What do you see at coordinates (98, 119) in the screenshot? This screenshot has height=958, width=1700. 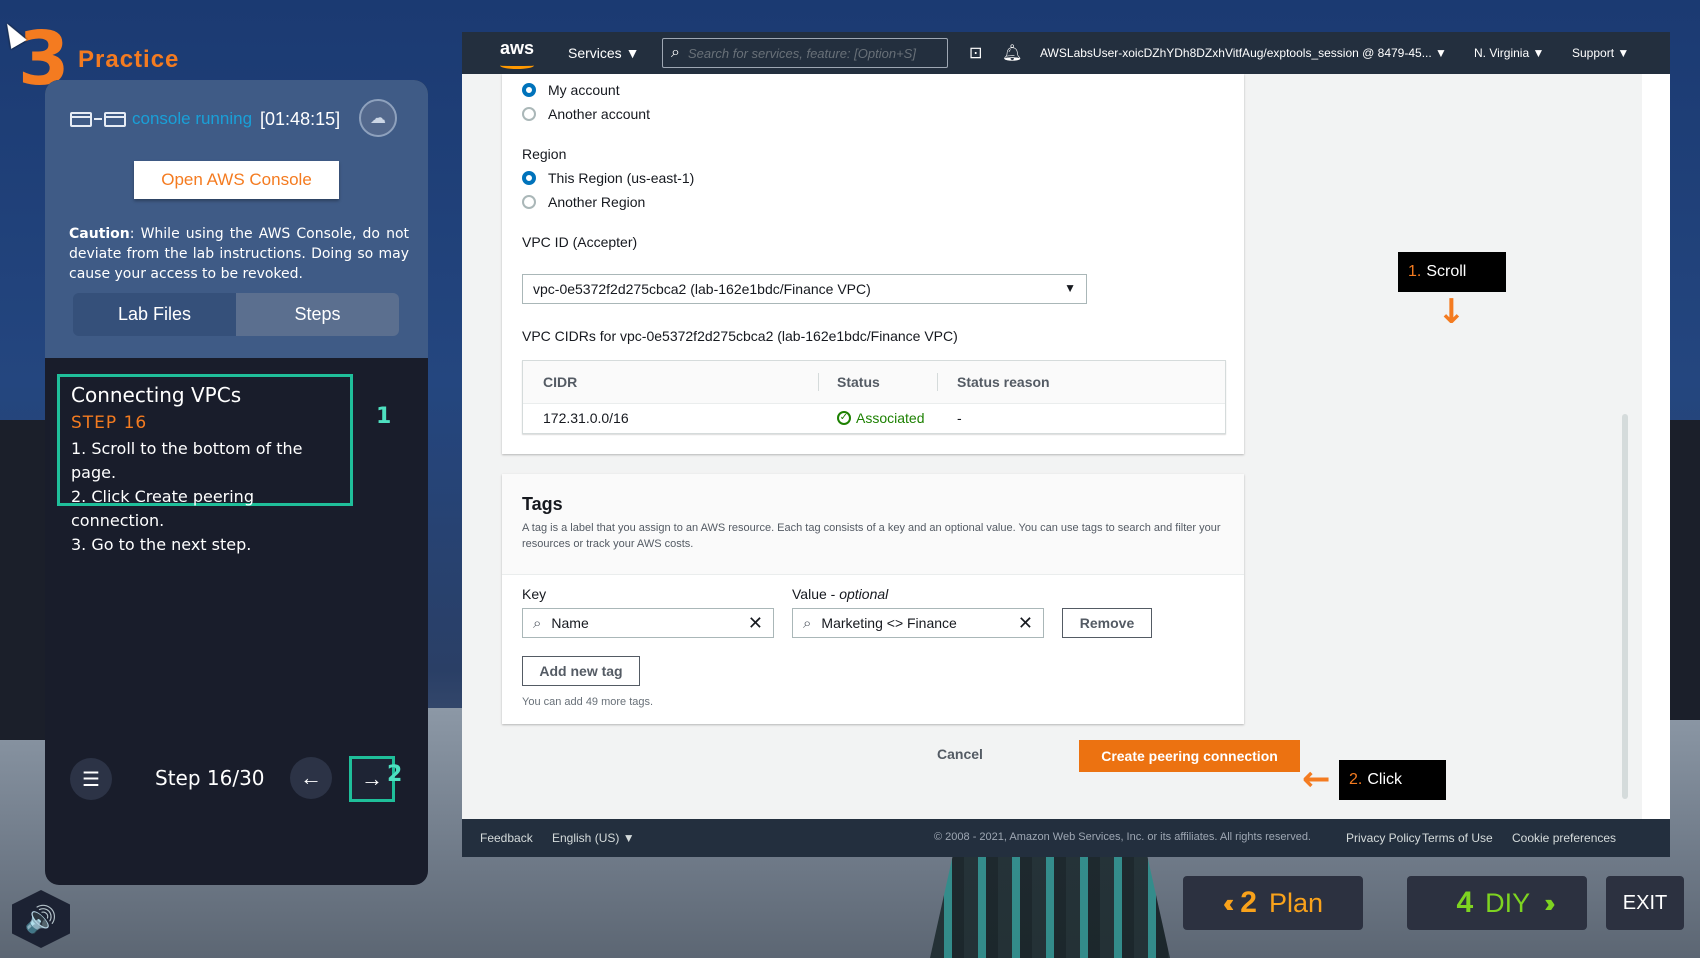 I see `connection-icon` at bounding box center [98, 119].